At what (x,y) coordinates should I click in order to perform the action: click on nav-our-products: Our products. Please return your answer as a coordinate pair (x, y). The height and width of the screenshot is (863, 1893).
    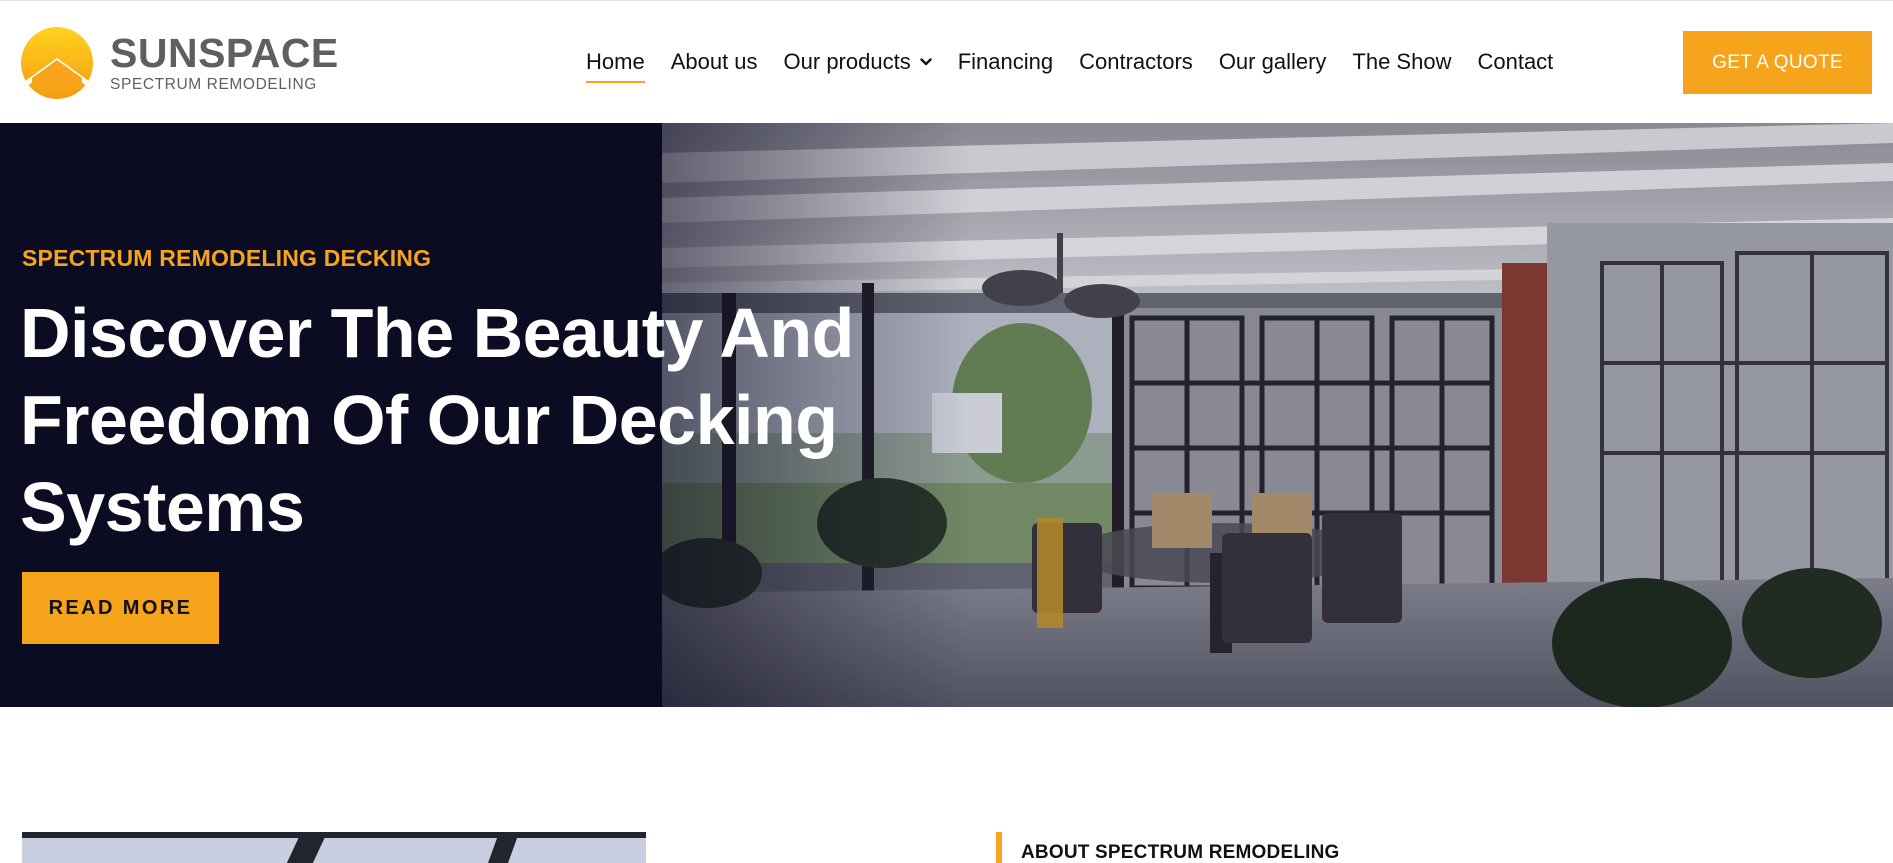
    Looking at the image, I should click on (858, 62).